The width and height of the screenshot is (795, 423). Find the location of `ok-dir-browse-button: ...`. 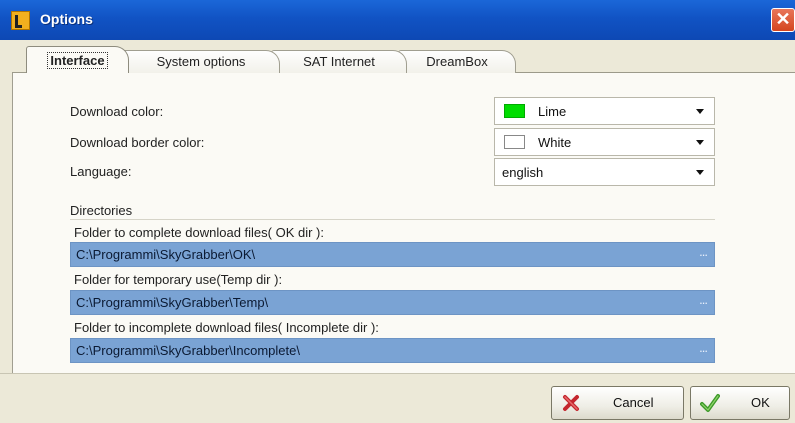

ok-dir-browse-button: ... is located at coordinates (703, 251).